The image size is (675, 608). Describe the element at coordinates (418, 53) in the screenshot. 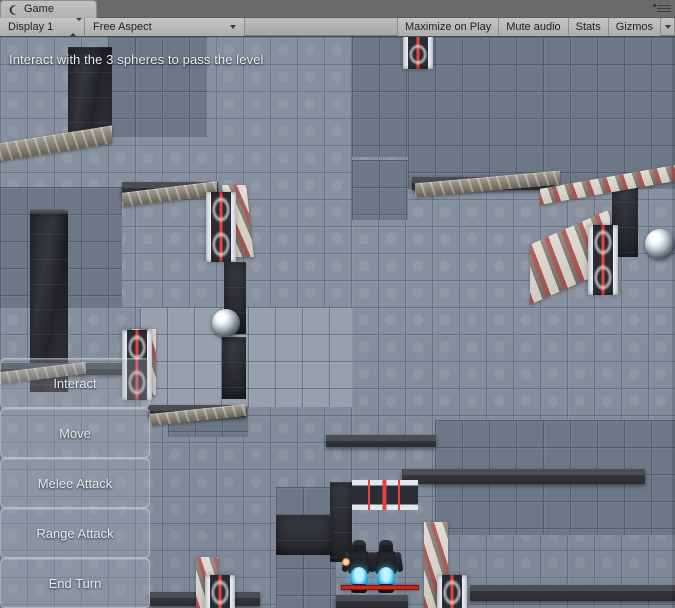

I see `door-vertical-top-center` at that location.